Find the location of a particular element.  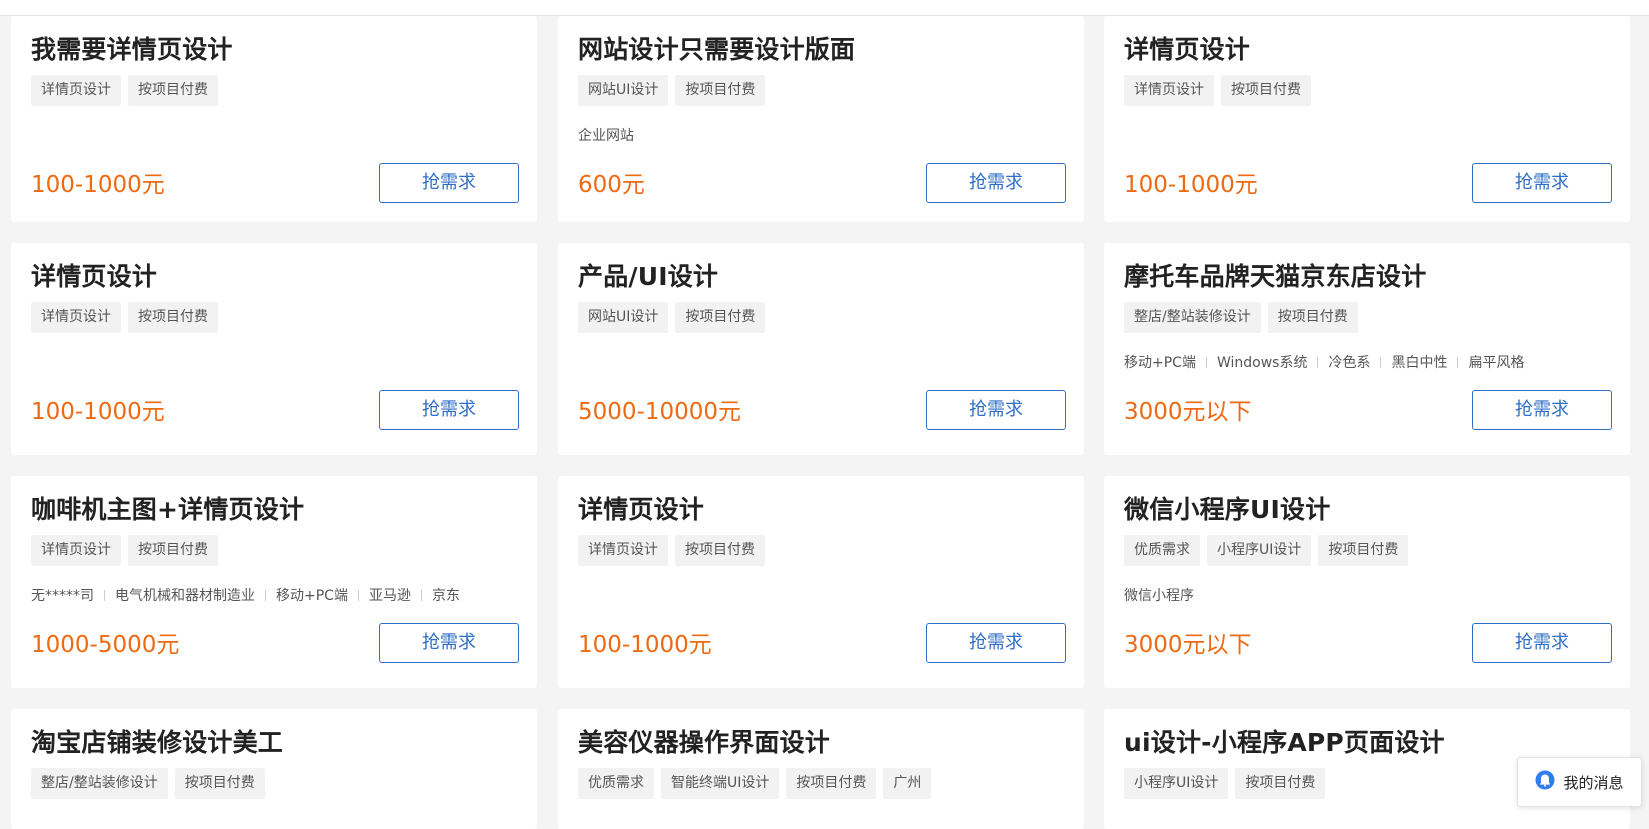

budget-price: 600元 is located at coordinates (611, 185).